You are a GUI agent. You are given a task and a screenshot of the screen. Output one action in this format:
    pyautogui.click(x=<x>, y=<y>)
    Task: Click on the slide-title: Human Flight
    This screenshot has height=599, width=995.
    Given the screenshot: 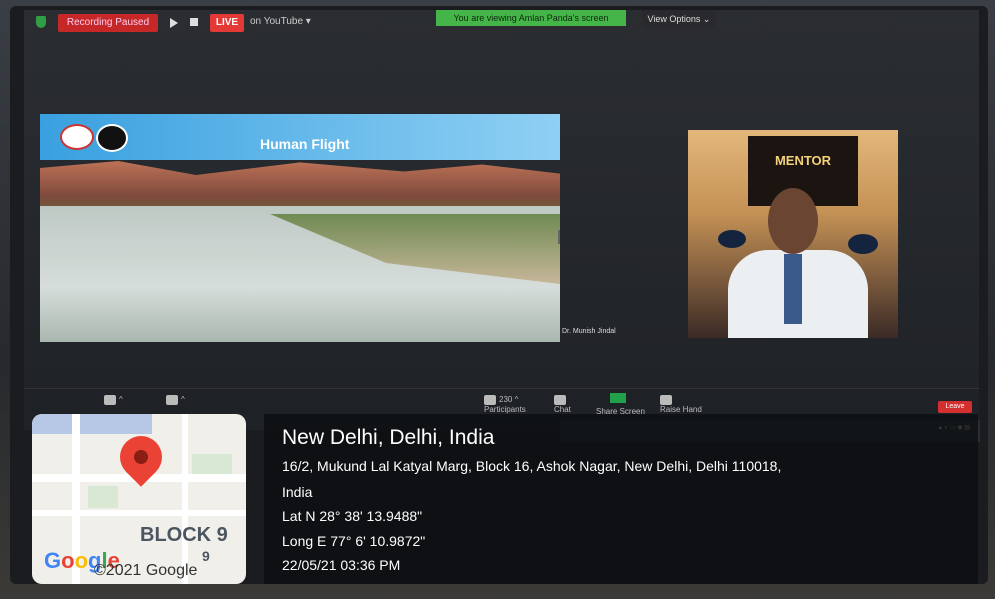 What is the action you would take?
    pyautogui.click(x=305, y=144)
    